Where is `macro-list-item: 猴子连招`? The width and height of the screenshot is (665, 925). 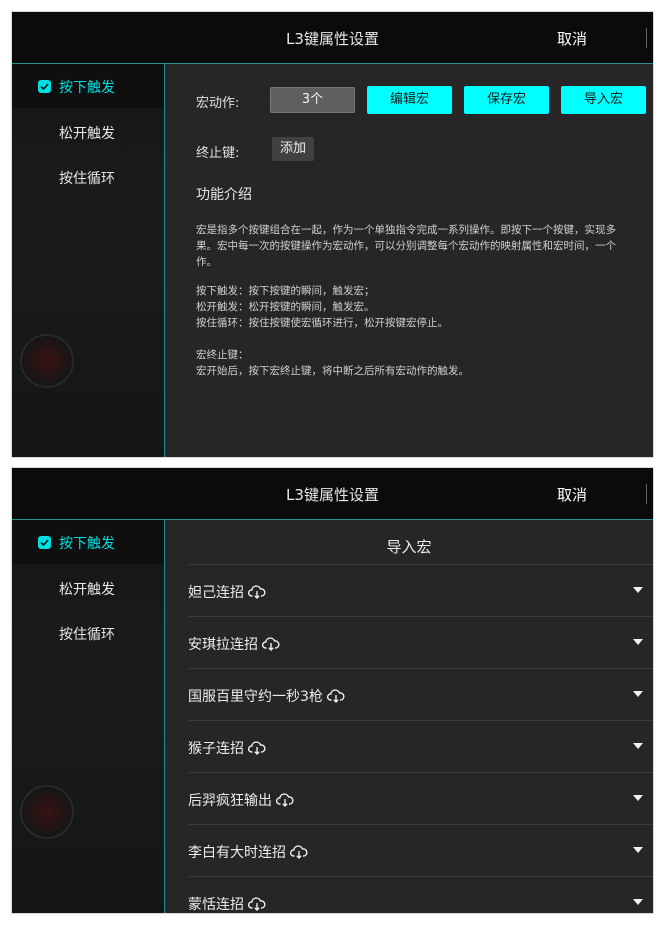
macro-list-item: 猴子连招 is located at coordinates (420, 746).